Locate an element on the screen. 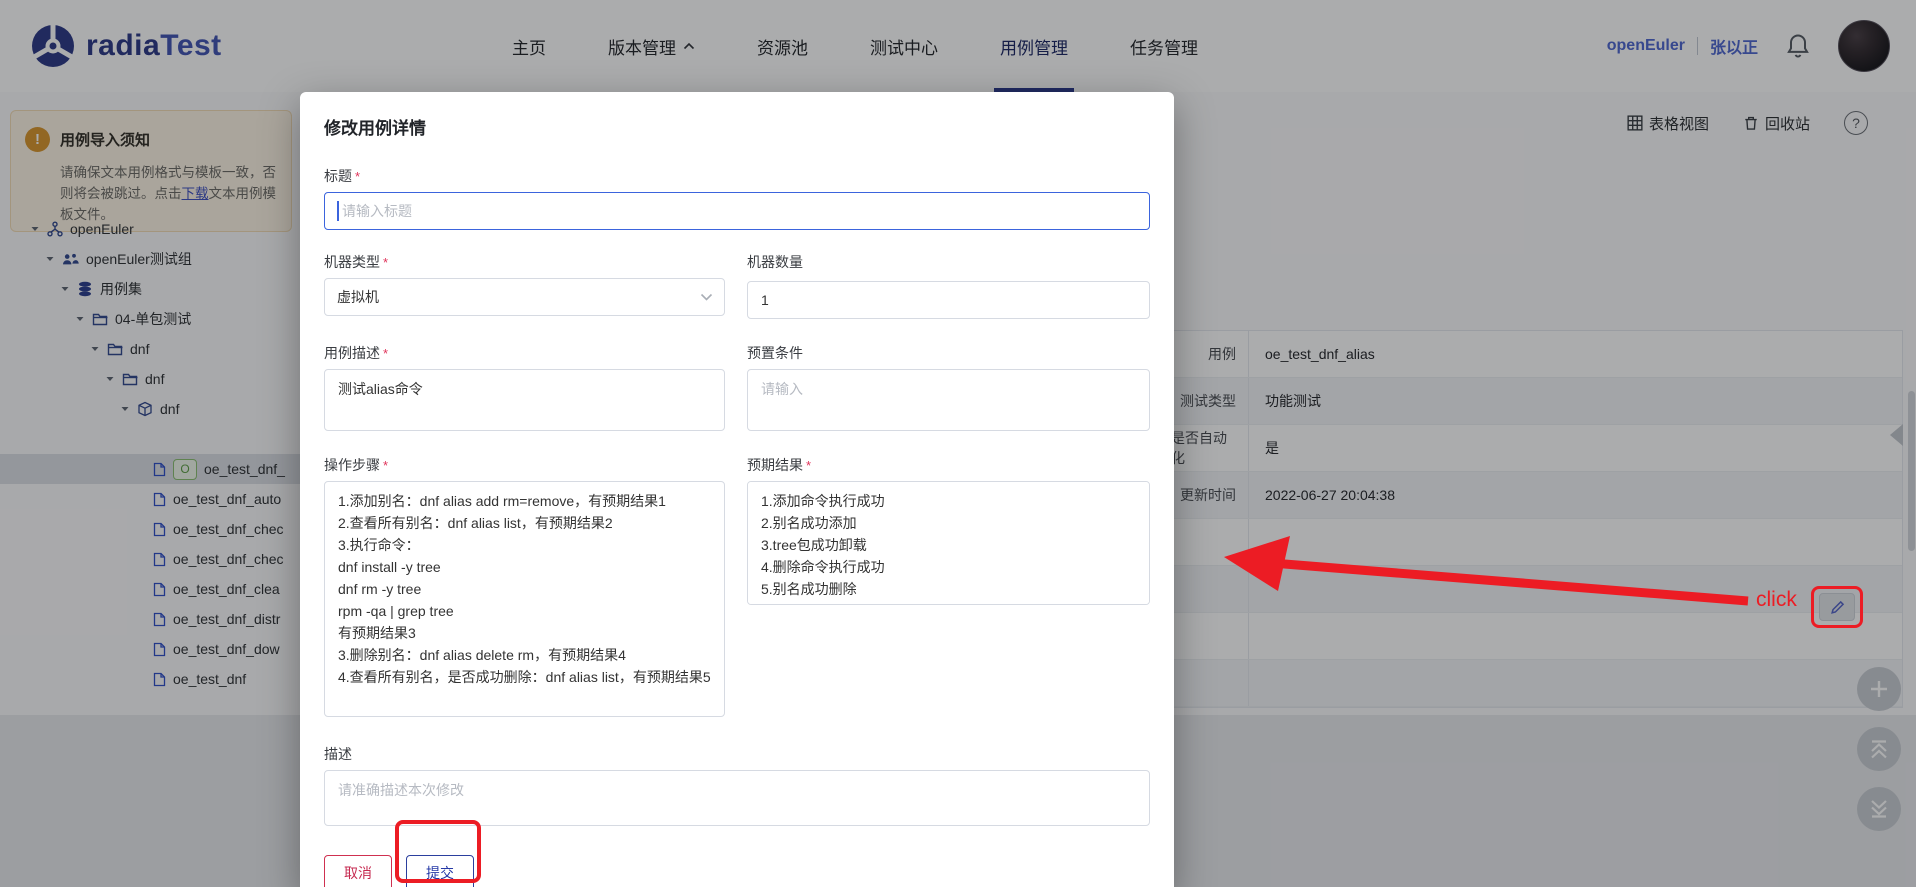  machine-type-label: 机器类型 * is located at coordinates (356, 262).